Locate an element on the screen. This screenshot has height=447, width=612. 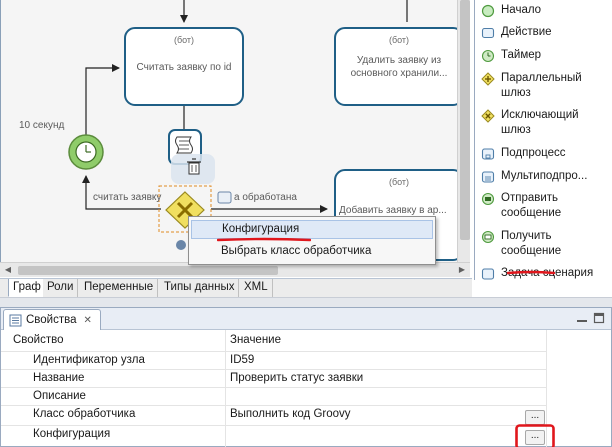
scroll-right-icon: ▶ is located at coordinates (462, 270).